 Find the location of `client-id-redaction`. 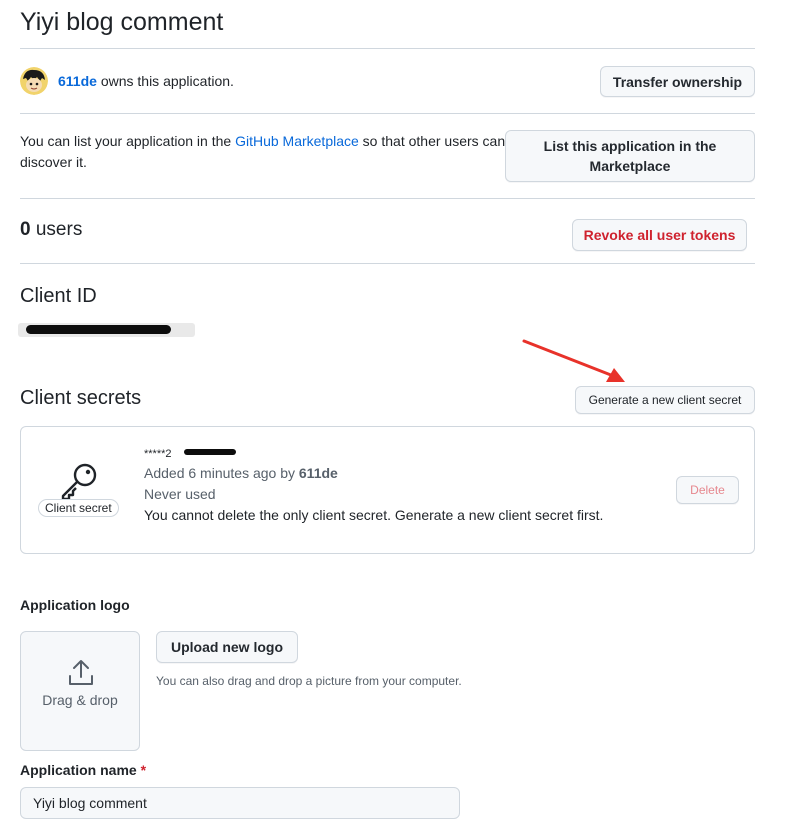

client-id-redaction is located at coordinates (98, 329).